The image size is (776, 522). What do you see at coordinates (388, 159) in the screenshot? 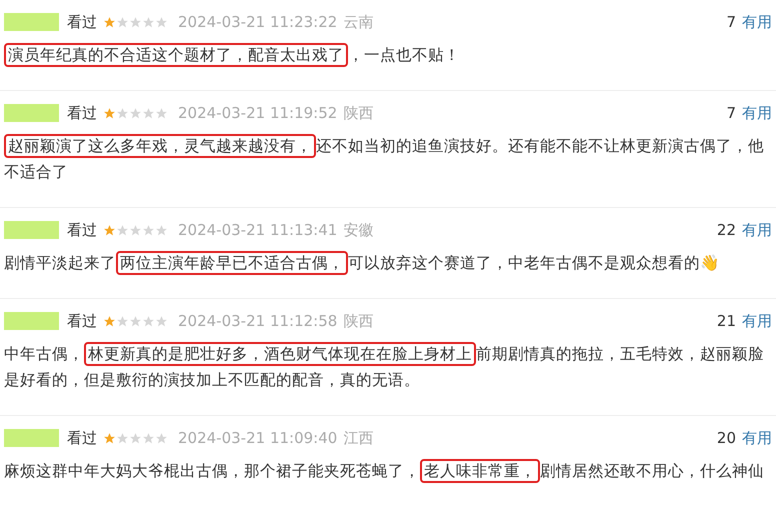
I see `comment-text: 赵丽颖演了这么多年戏，灵气越来越没有， 还不如当初的追鱼演技好。还有能不能不让林更新演古偶了，他不适合了` at bounding box center [388, 159].